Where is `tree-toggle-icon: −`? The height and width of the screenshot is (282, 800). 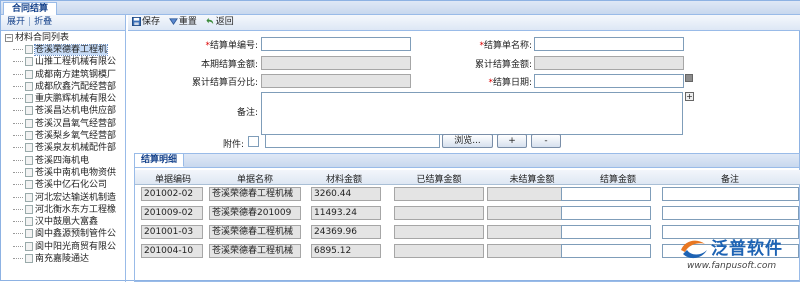
tree-toggle-icon: − is located at coordinates (9, 37).